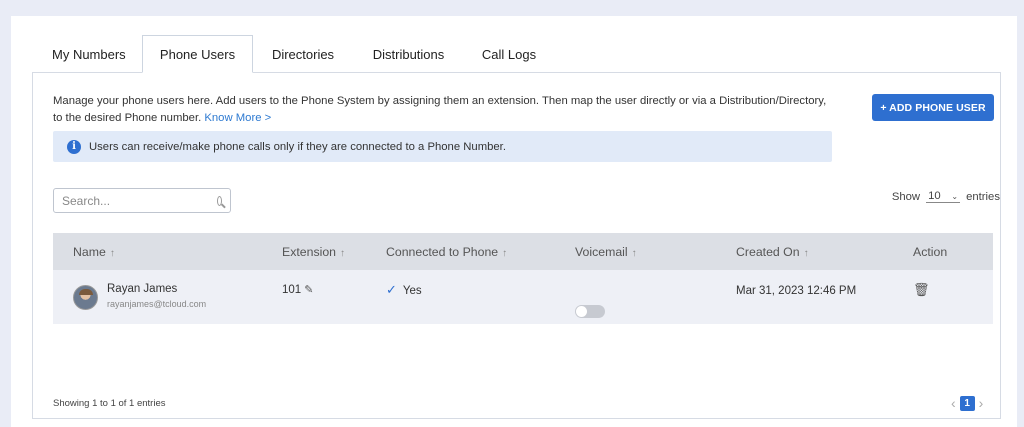 The image size is (1024, 427). Describe the element at coordinates (921, 290) in the screenshot. I see `trash-icon: 🗑` at that location.